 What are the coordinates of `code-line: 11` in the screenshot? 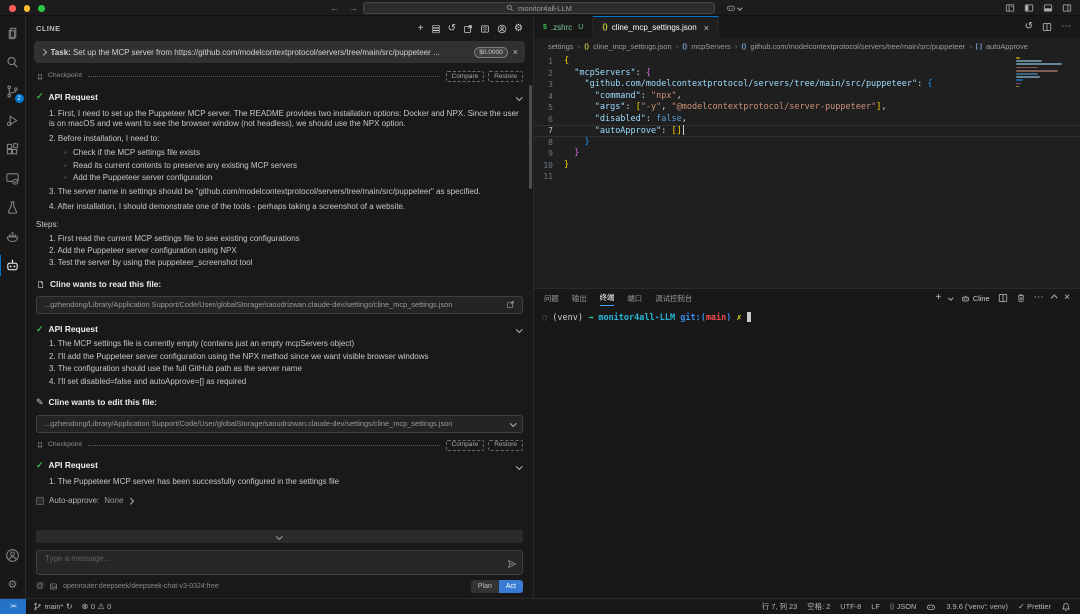 It's located at (807, 177).